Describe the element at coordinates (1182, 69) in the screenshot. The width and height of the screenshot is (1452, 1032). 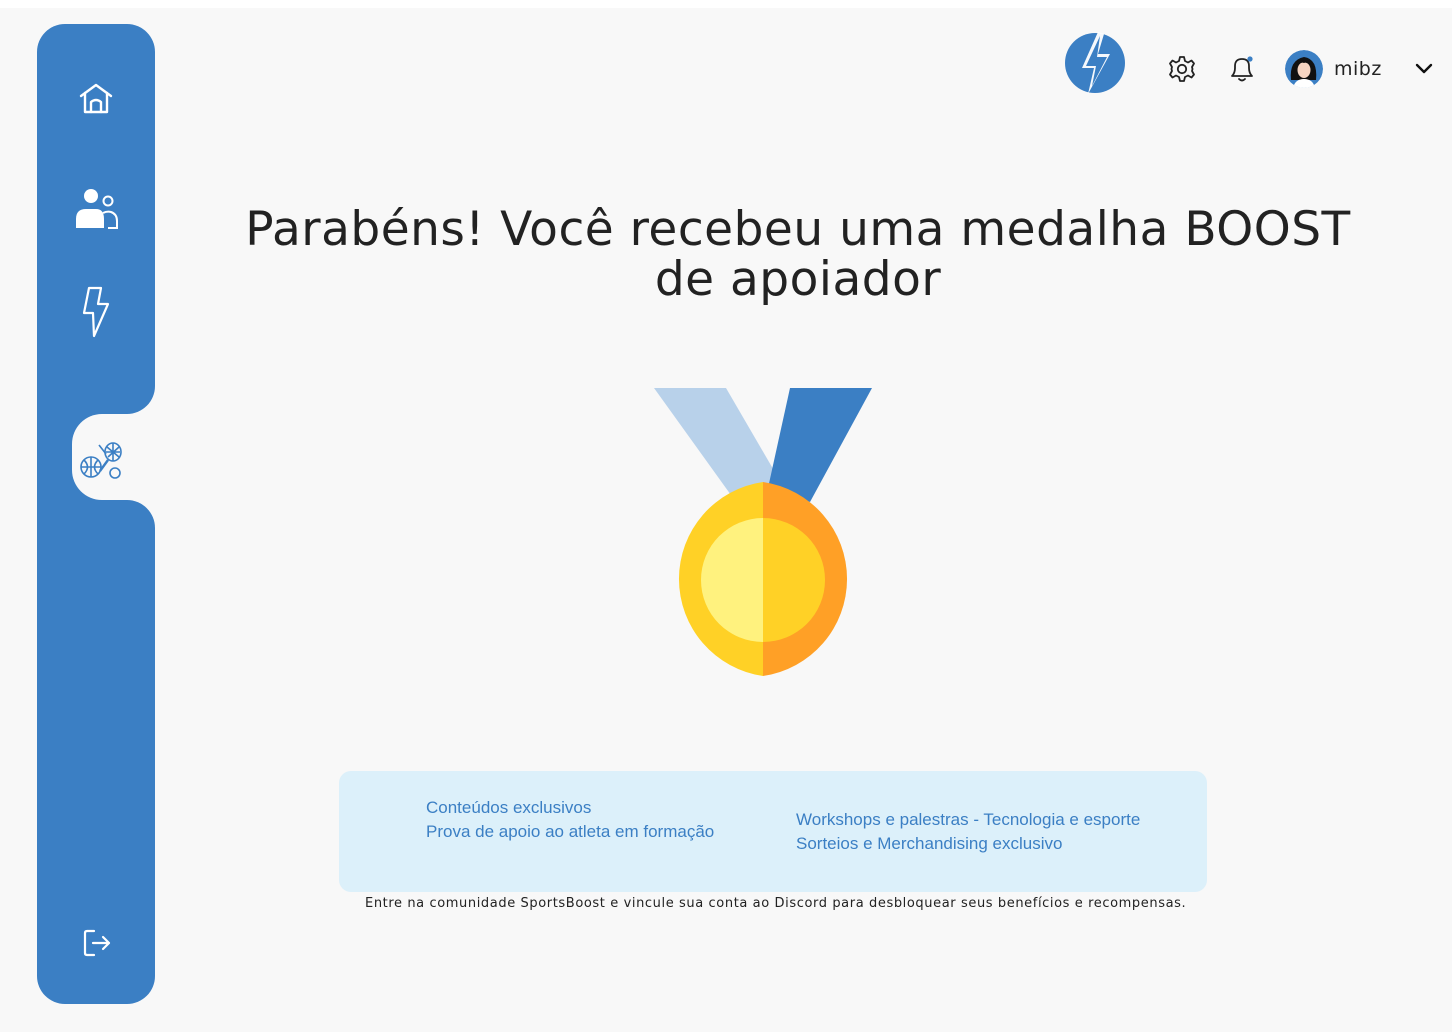
I see `gear-icon` at that location.